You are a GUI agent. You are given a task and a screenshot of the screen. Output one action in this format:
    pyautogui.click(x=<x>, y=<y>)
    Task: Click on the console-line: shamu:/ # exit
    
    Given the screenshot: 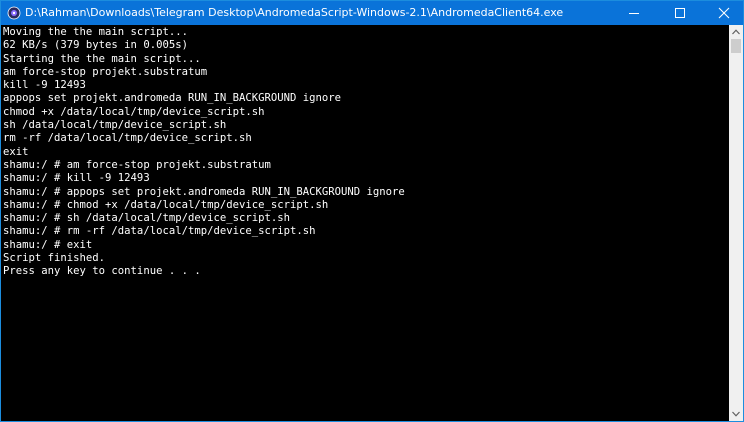 What is the action you would take?
    pyautogui.click(x=48, y=244)
    